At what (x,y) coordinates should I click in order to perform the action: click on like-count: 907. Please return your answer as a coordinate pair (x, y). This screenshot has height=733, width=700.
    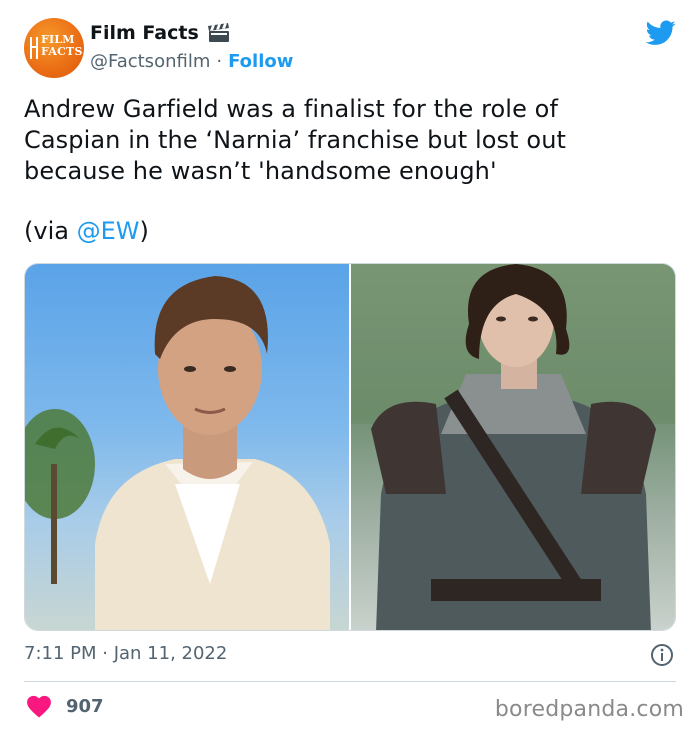
    Looking at the image, I should click on (85, 706).